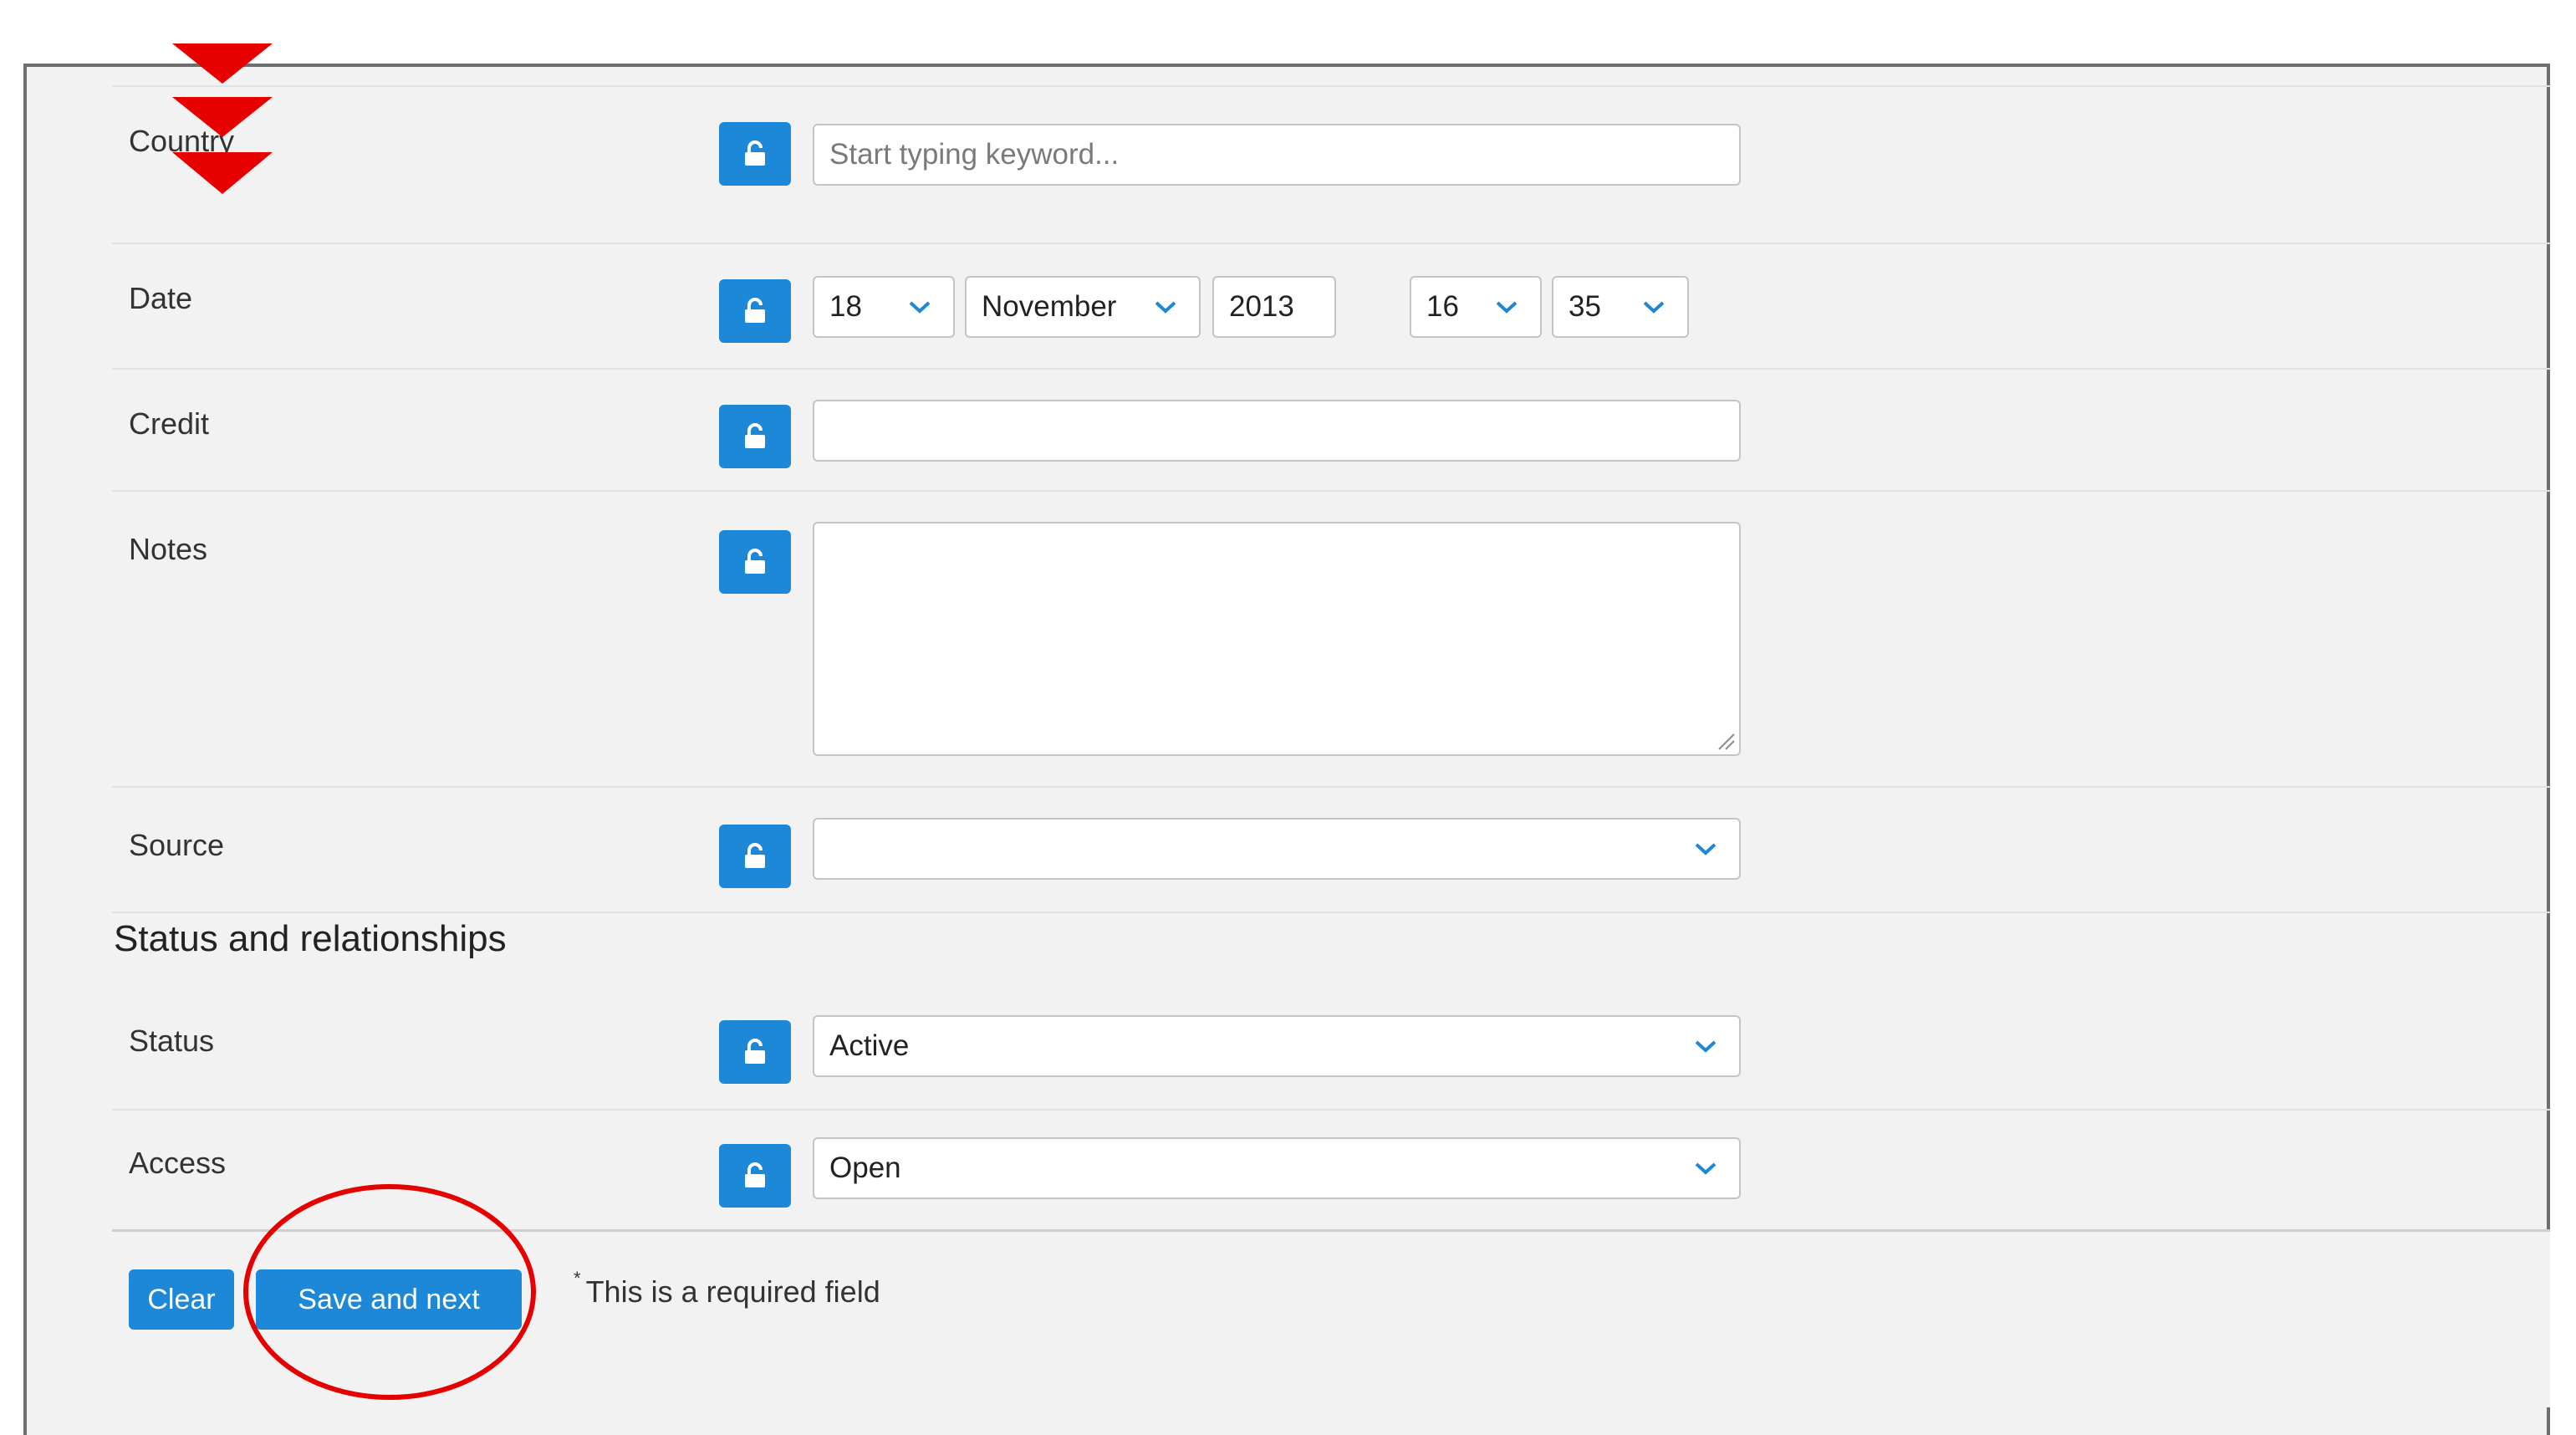 The height and width of the screenshot is (1435, 2576). What do you see at coordinates (1725, 740) in the screenshot?
I see `resize-grip-icon` at bounding box center [1725, 740].